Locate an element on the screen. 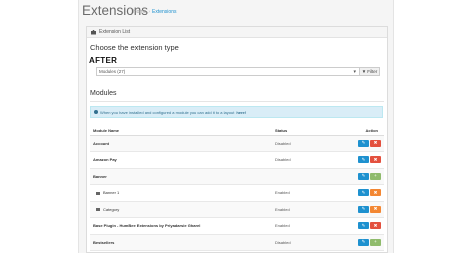 This screenshot has height=253, width=474. table-row: Account Disabled ✎ ✖ is located at coordinates (237, 143).